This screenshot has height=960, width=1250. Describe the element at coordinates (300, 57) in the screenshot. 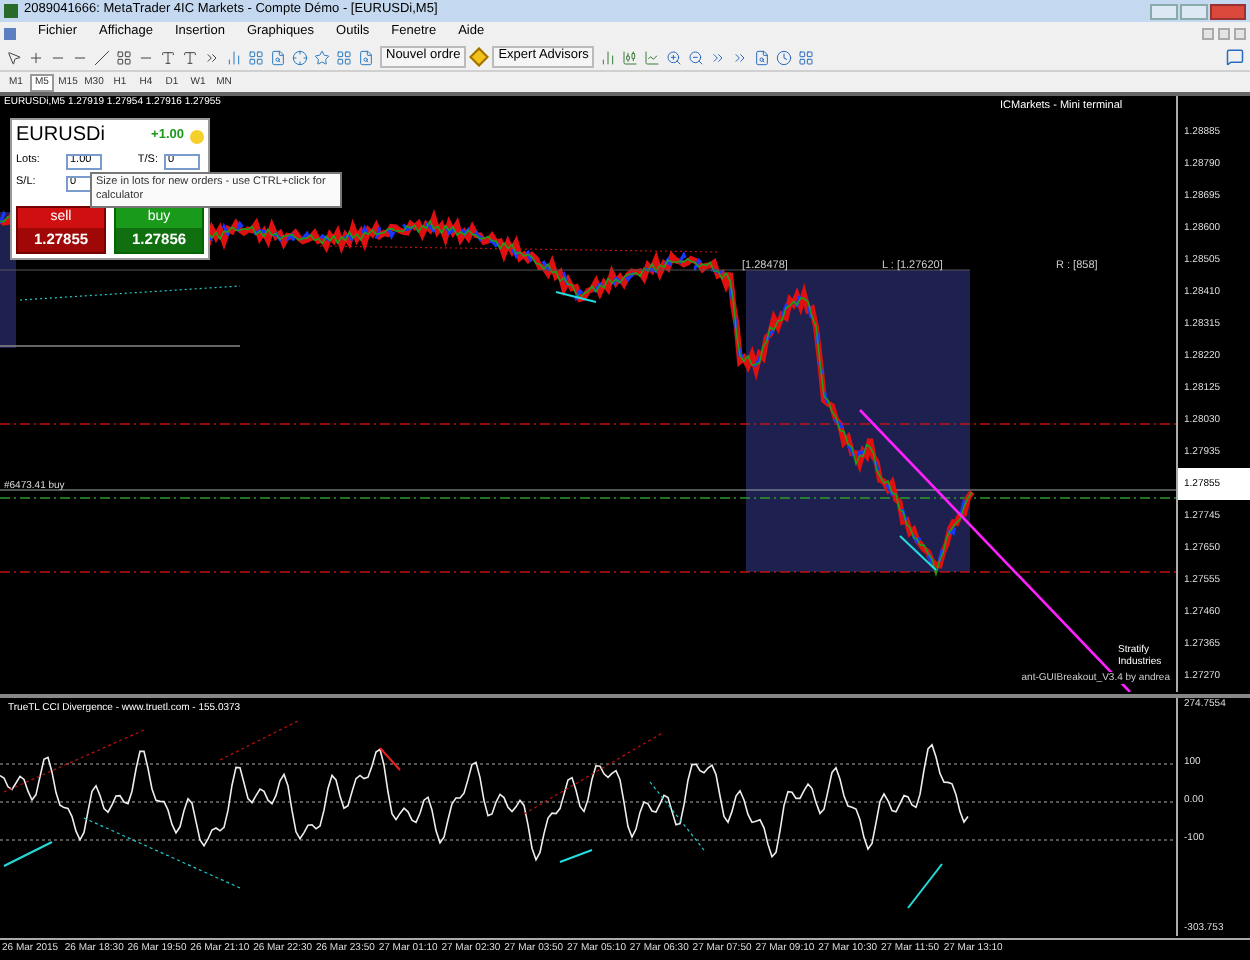

I see `target-icon` at that location.